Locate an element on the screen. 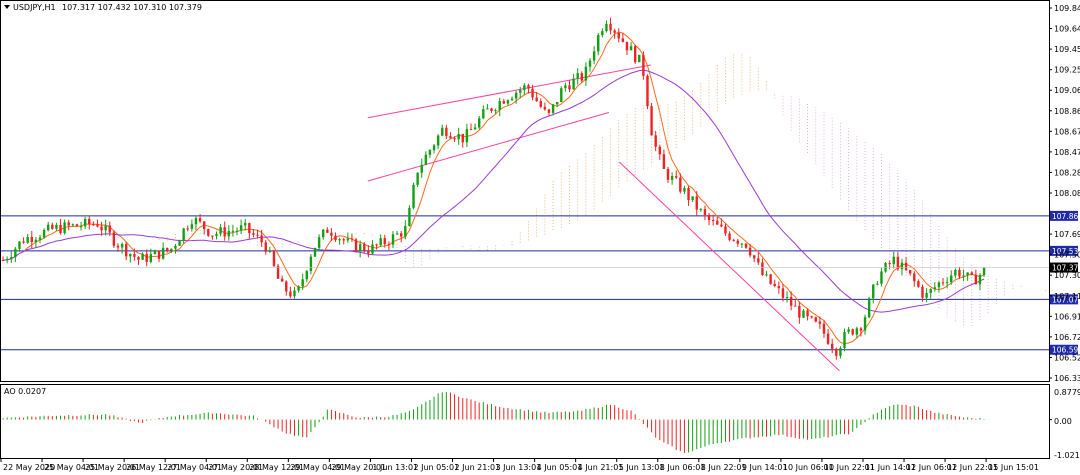 The image size is (1080, 475). price-tick-label: 107.306 is located at coordinates (1067, 275).